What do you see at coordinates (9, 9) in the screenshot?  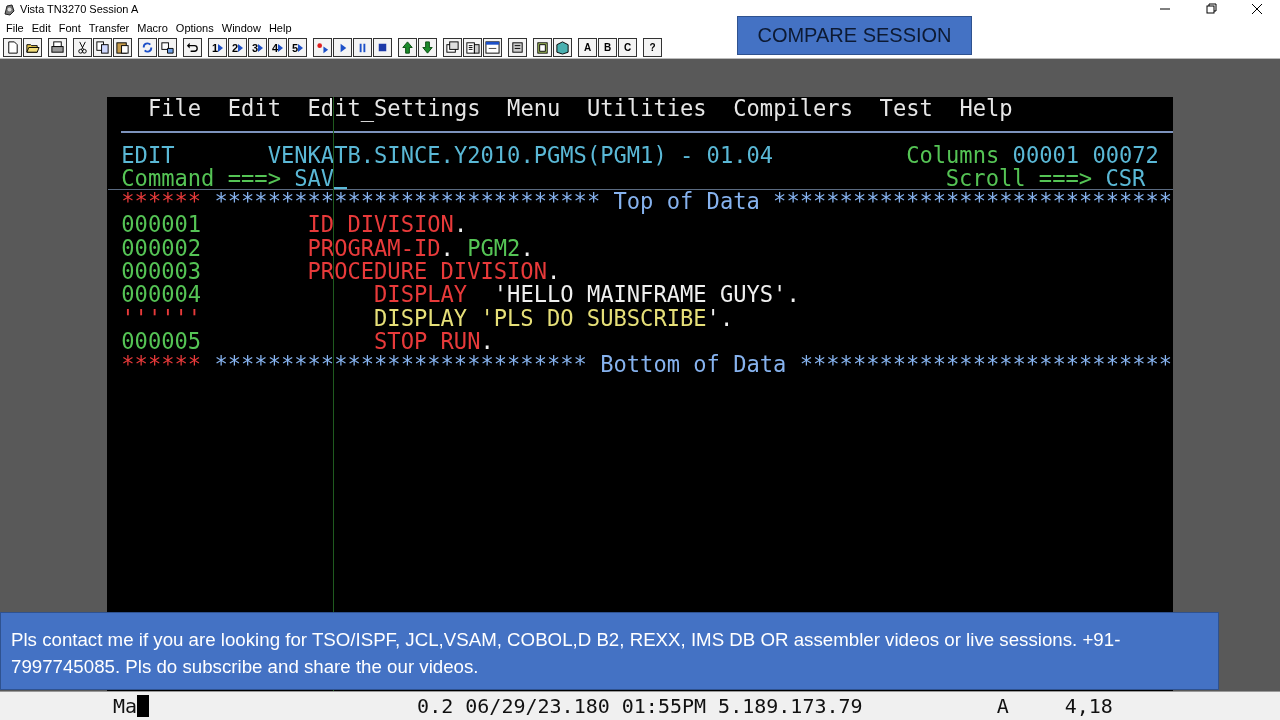 I see `app-icon` at bounding box center [9, 9].